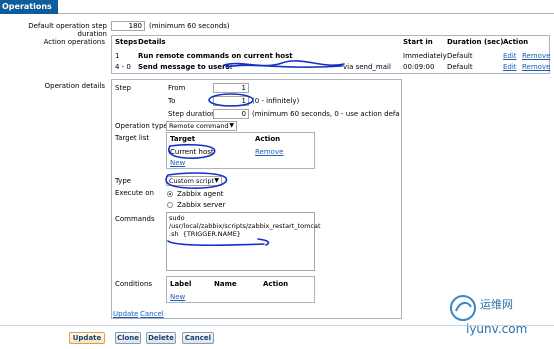  Describe the element at coordinates (172, 101) in the screenshot. I see `to-label: To` at that location.